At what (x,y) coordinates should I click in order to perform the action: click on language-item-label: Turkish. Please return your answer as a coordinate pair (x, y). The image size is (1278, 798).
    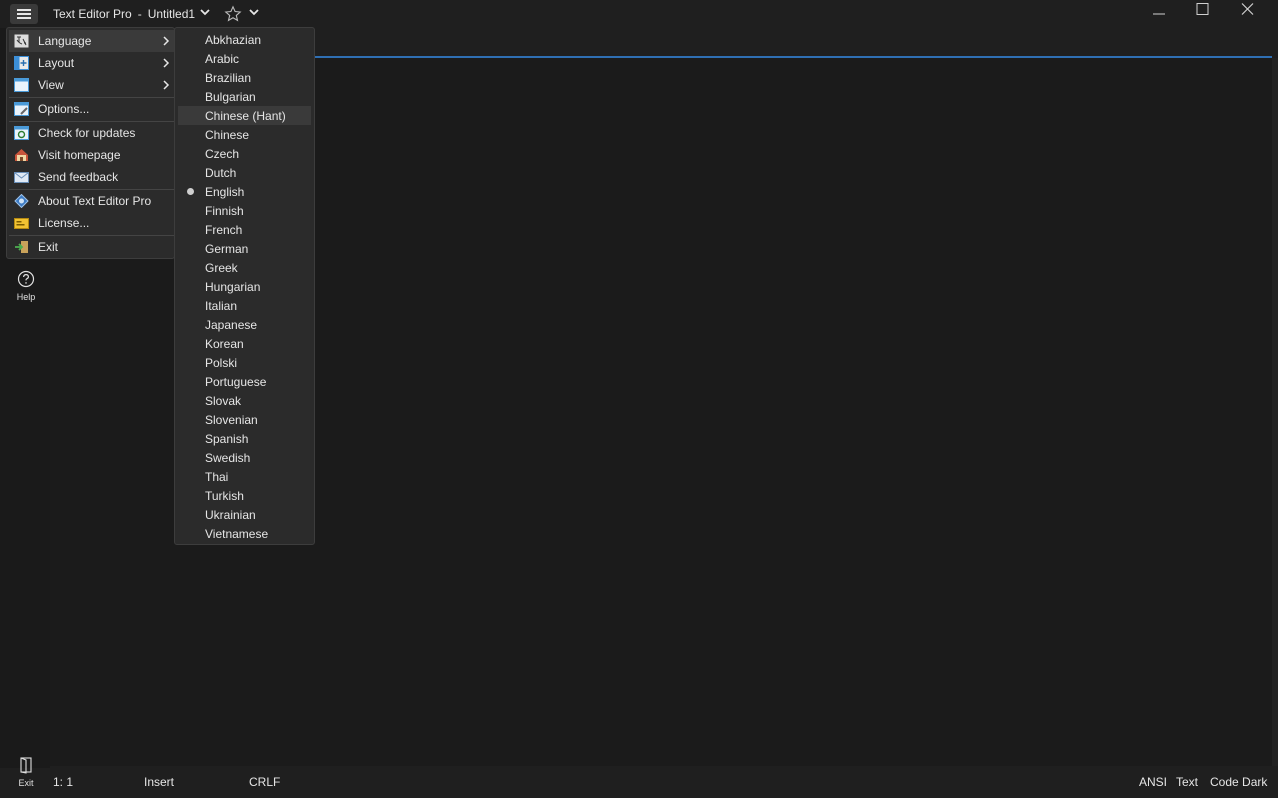
    Looking at the image, I should click on (224, 496).